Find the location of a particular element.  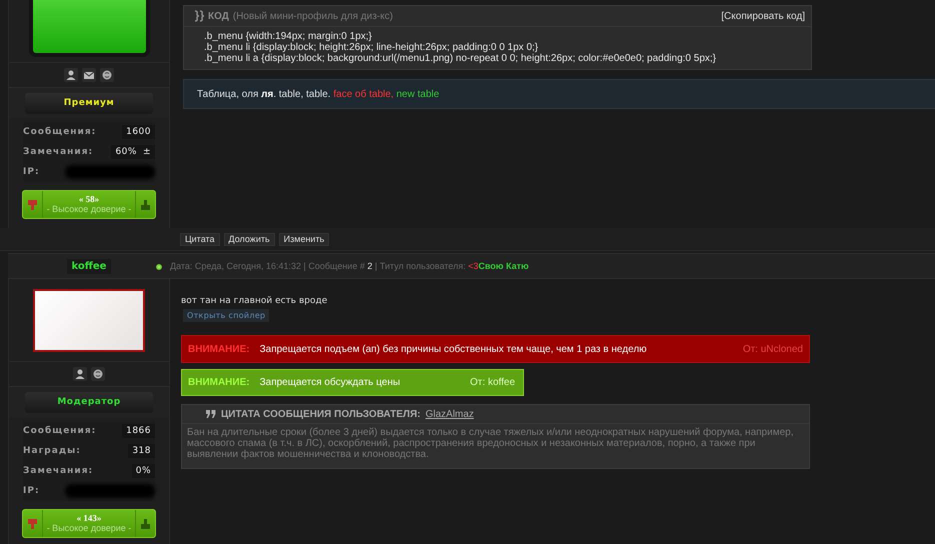

stat-value: 1600 is located at coordinates (138, 132).